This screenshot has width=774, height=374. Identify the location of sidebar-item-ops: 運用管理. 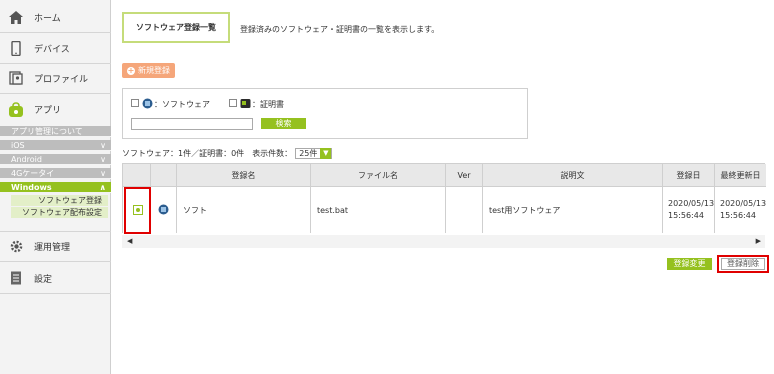
(55, 246).